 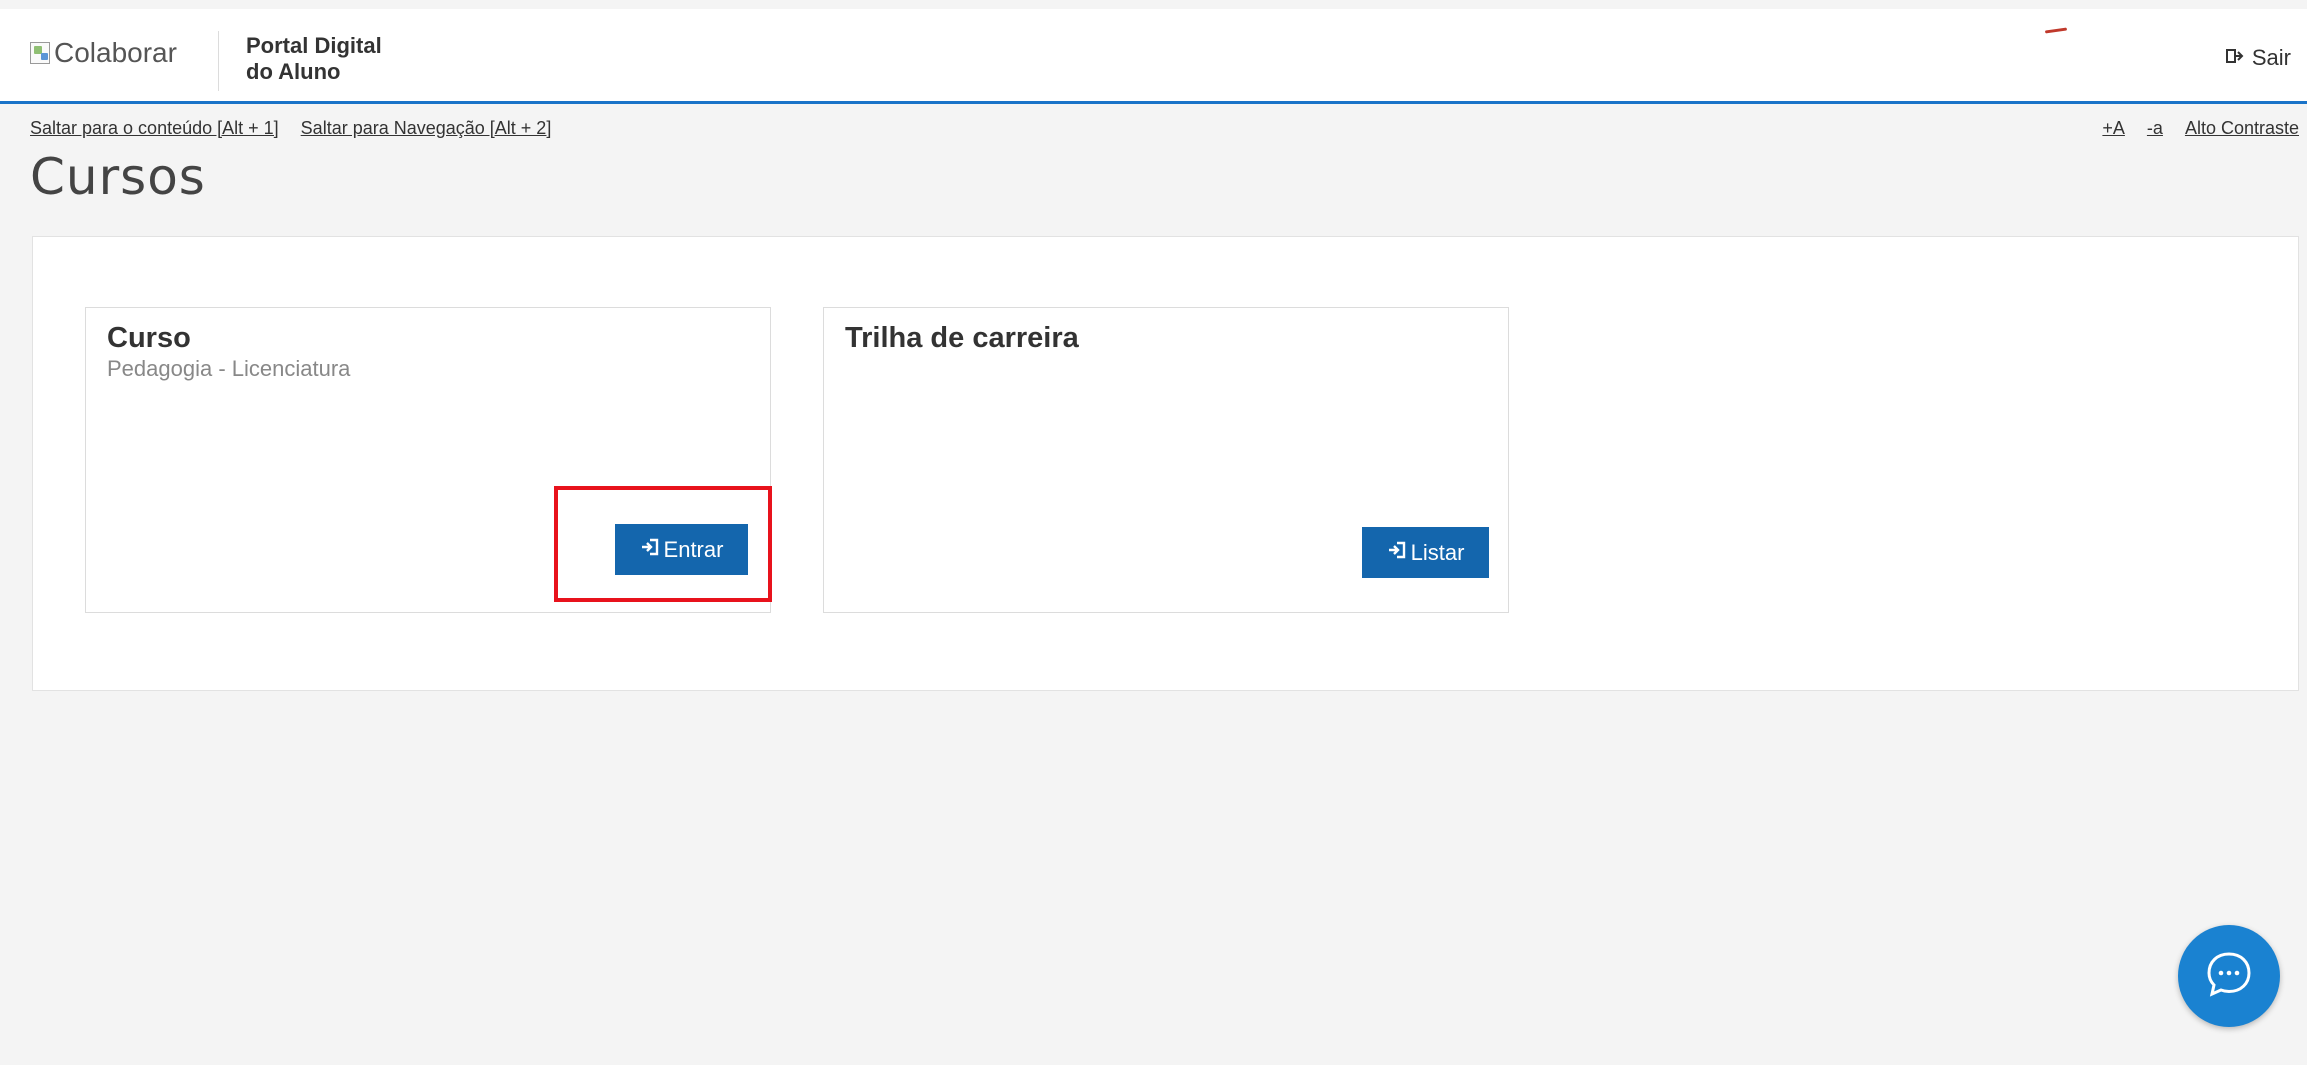 I want to click on page-title: Cursos, so click(x=118, y=177).